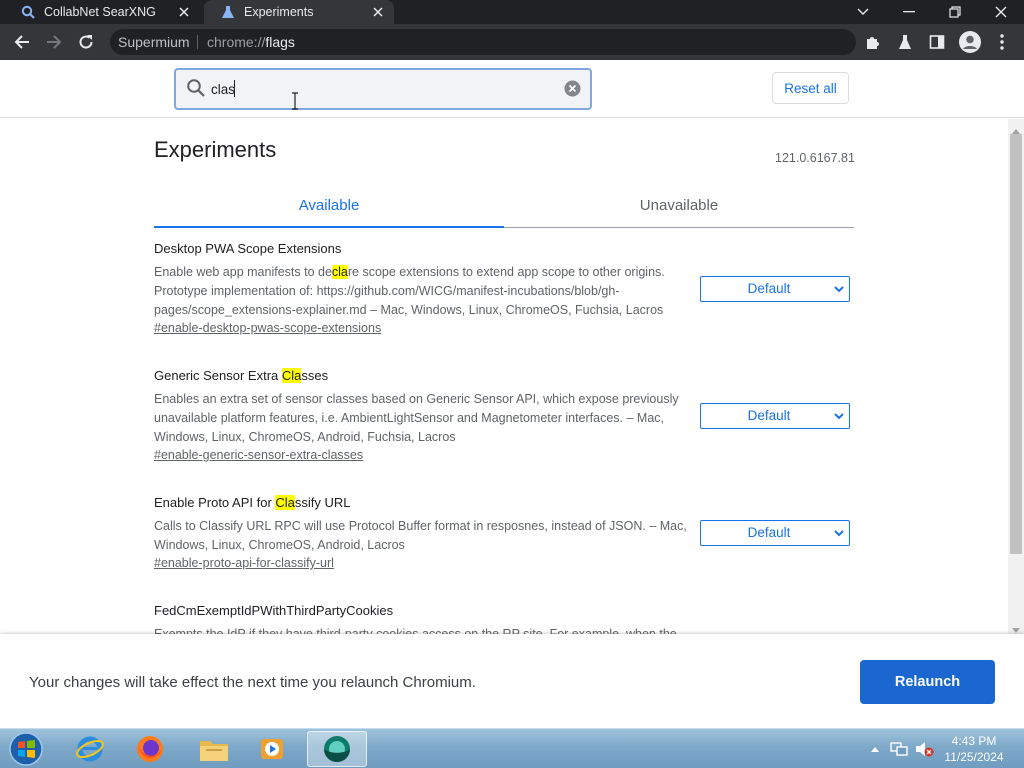 This screenshot has width=1024, height=768. What do you see at coordinates (1016, 627) in the screenshot?
I see `scroll-down-arrow-icon` at bounding box center [1016, 627].